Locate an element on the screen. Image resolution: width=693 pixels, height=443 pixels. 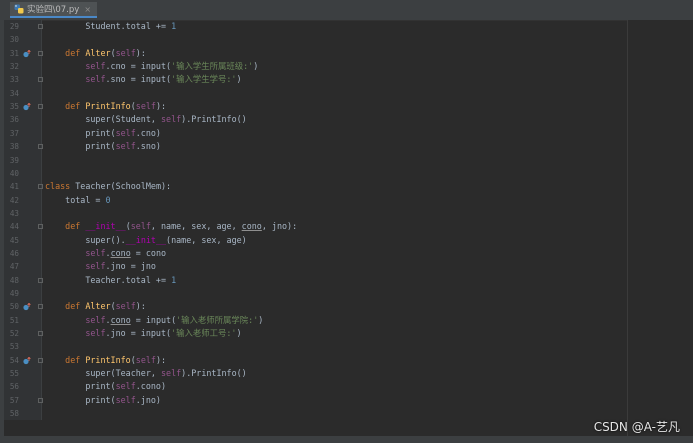
code-line: 51 self.cono = input('输入老师所属学院:') is located at coordinates (314, 320).